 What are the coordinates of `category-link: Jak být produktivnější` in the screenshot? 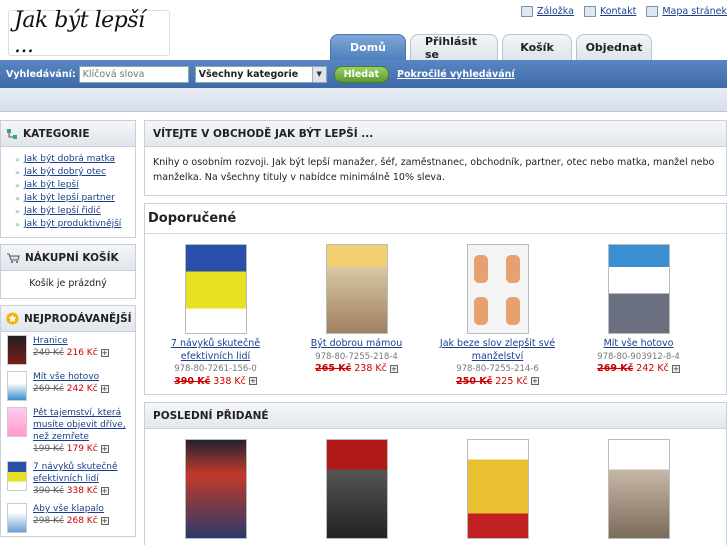 It's located at (72, 224).